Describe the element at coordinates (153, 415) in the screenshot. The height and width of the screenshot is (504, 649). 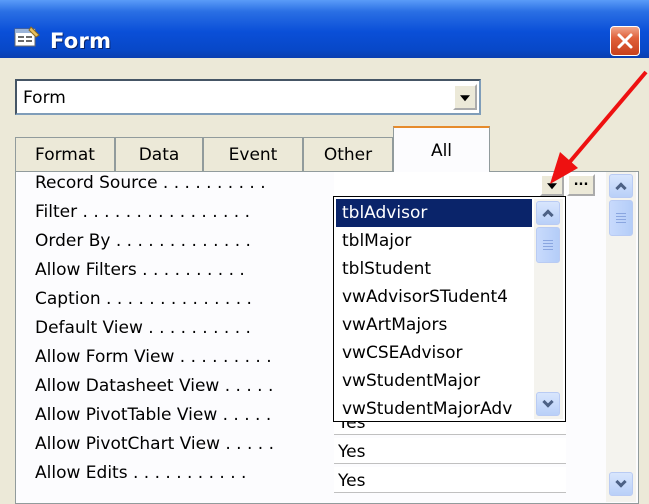
I see `property-label-allow-pivottable-view: Allow PivotTable View . . . . .` at that location.